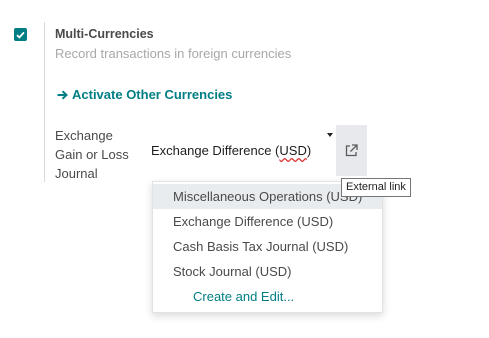  I want to click on activate-currencies-link: Activate Other Currencies, so click(144, 94).